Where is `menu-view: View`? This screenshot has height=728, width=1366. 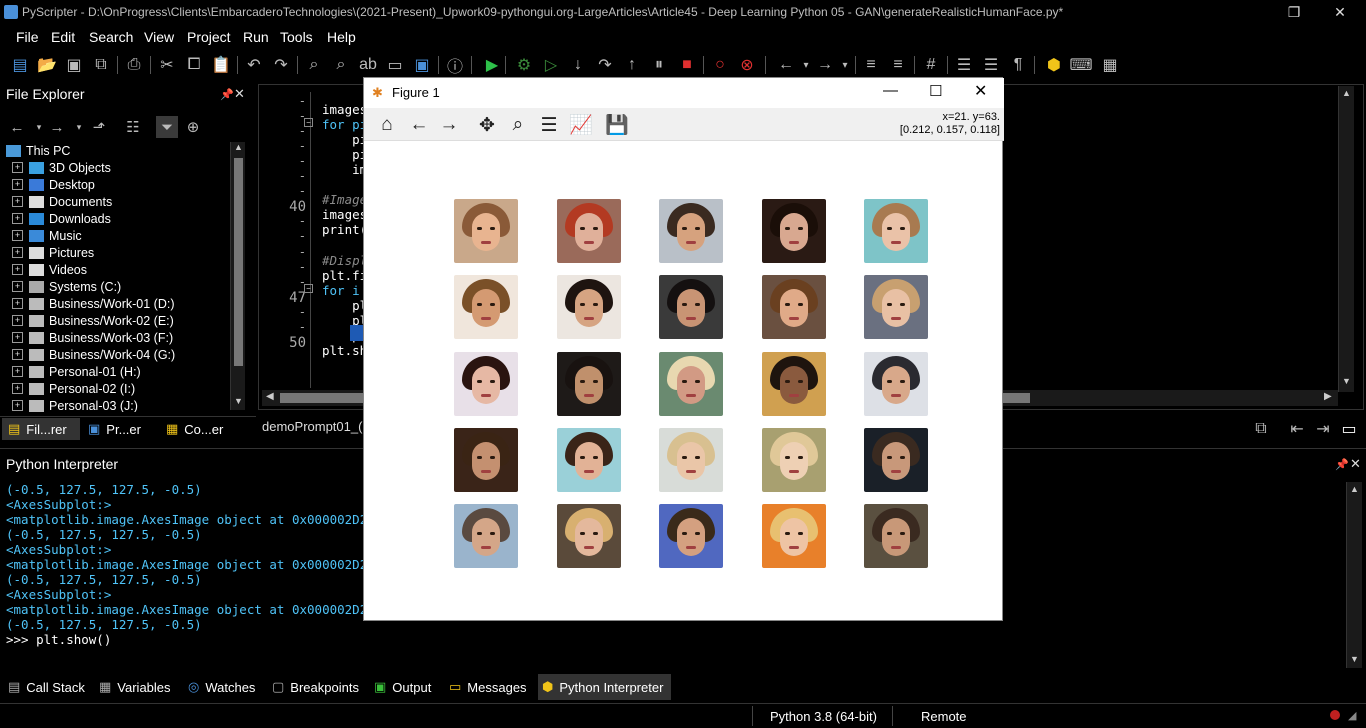 menu-view: View is located at coordinates (159, 37).